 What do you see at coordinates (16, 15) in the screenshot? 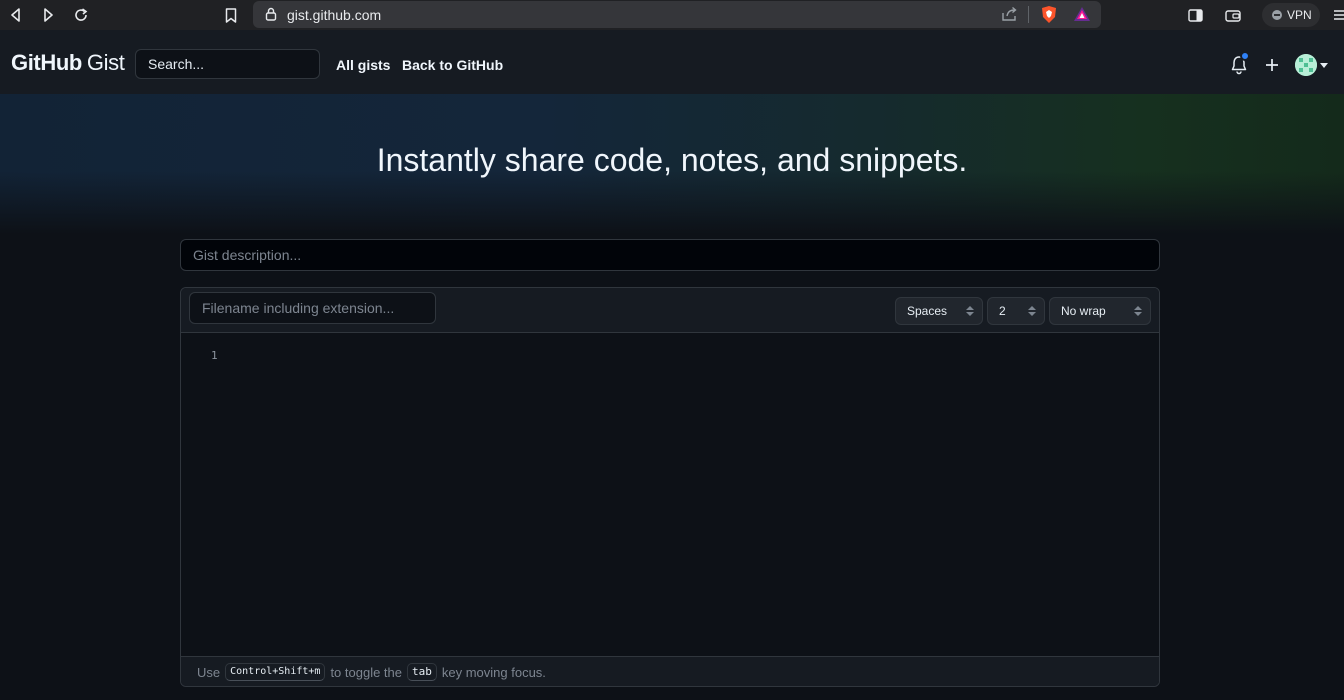
I see `back-icon` at bounding box center [16, 15].